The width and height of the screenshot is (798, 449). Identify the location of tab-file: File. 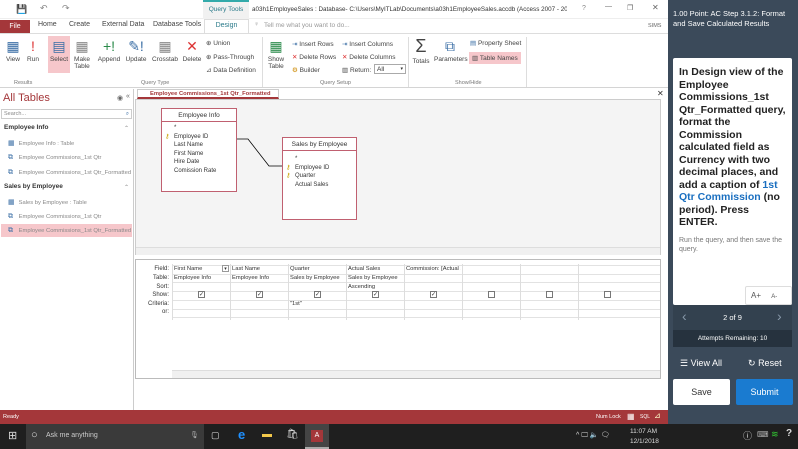
(15, 26).